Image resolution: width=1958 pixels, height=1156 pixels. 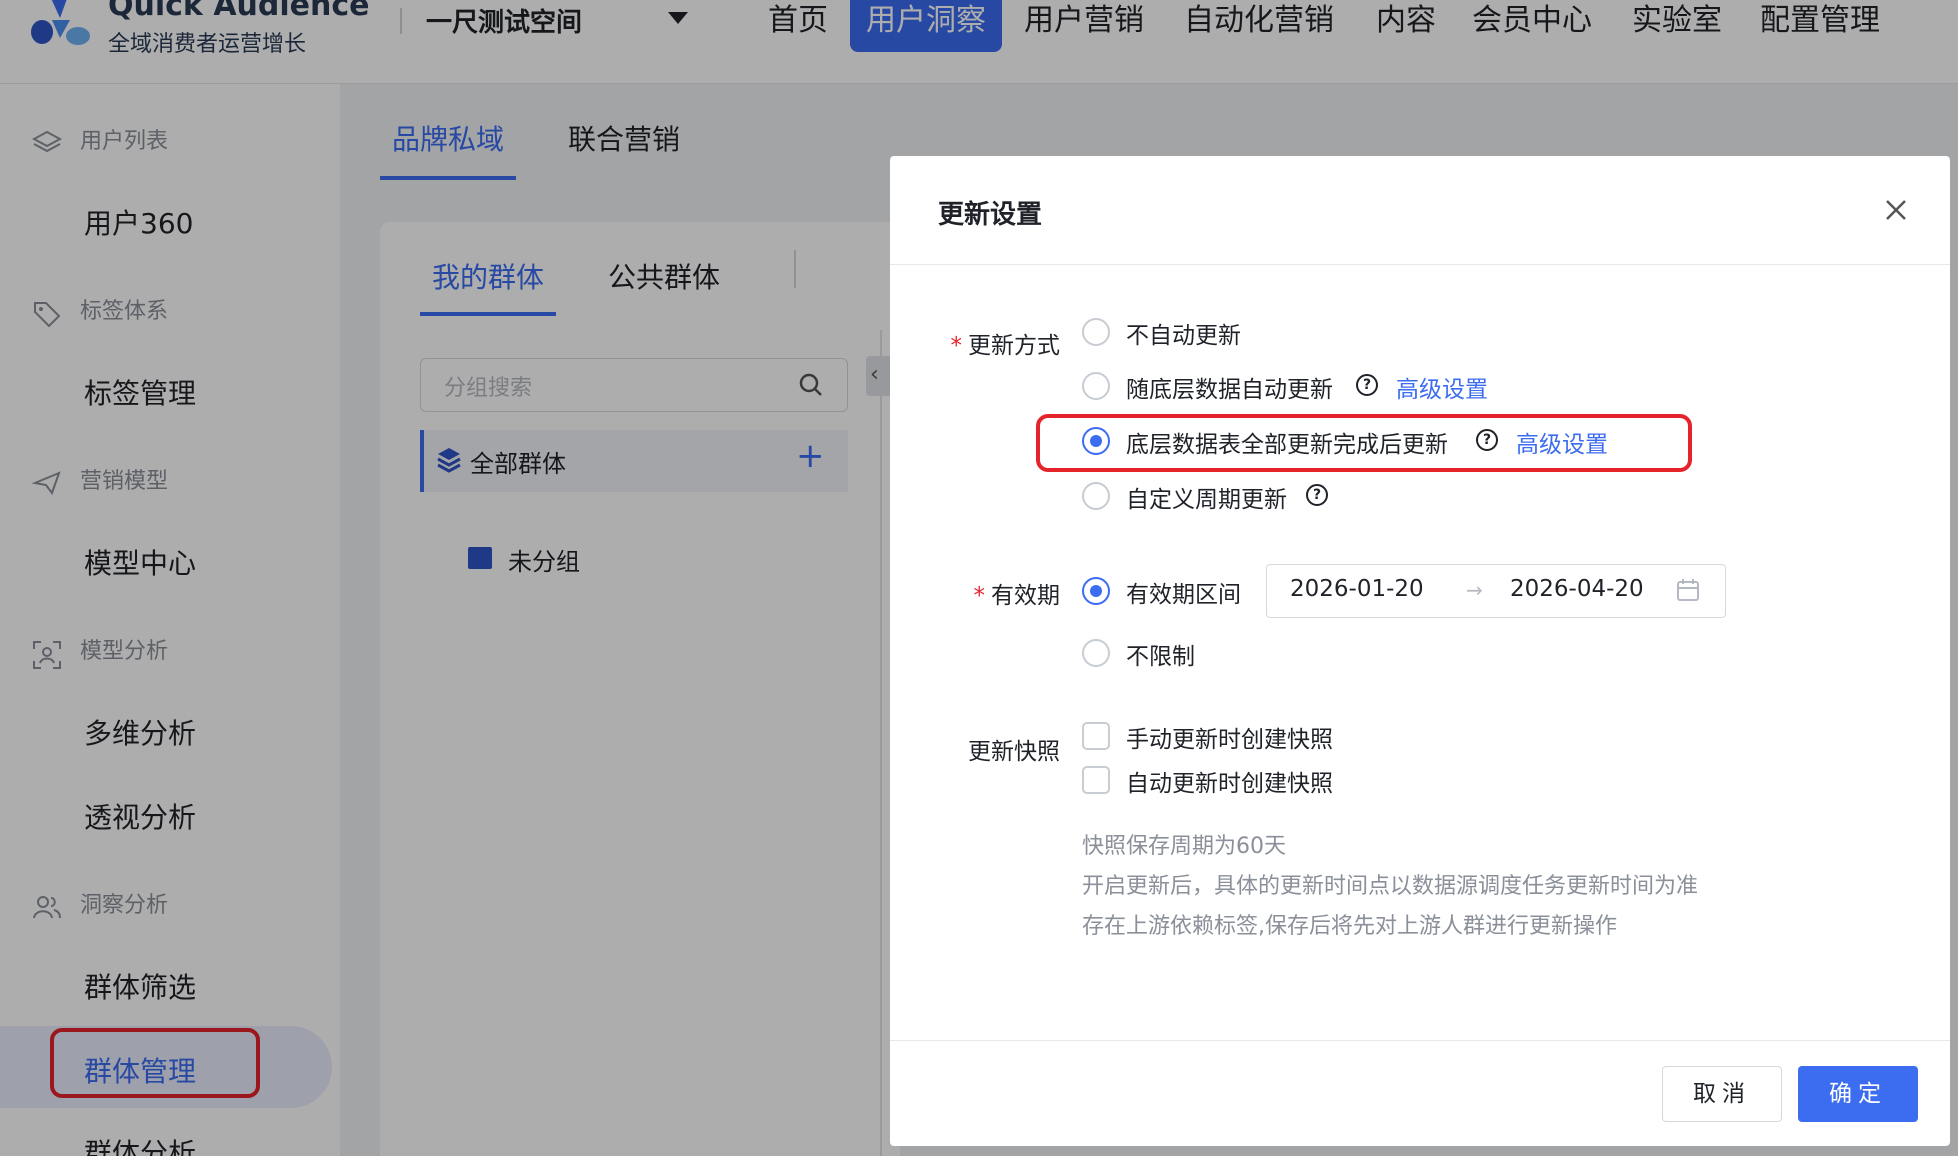 I want to click on option-no-auto-update: 不自动更新, so click(x=1183, y=333).